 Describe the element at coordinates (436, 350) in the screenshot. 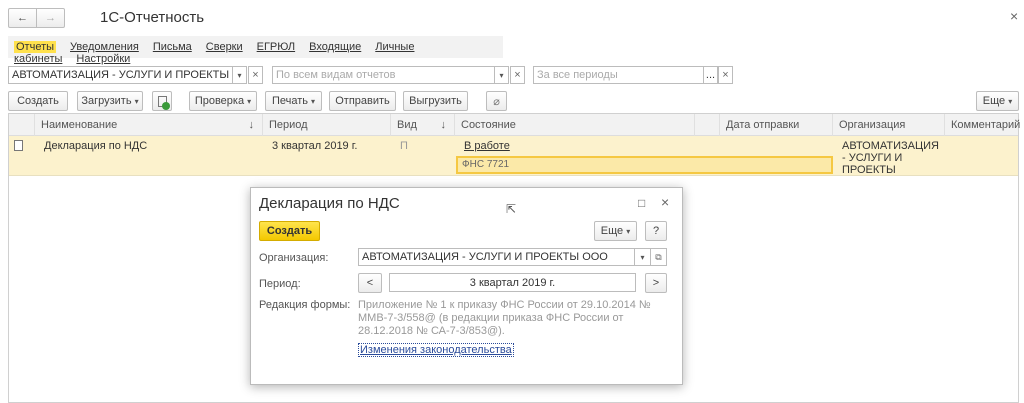

I see `law-changes-link: Изменения законодательства` at that location.